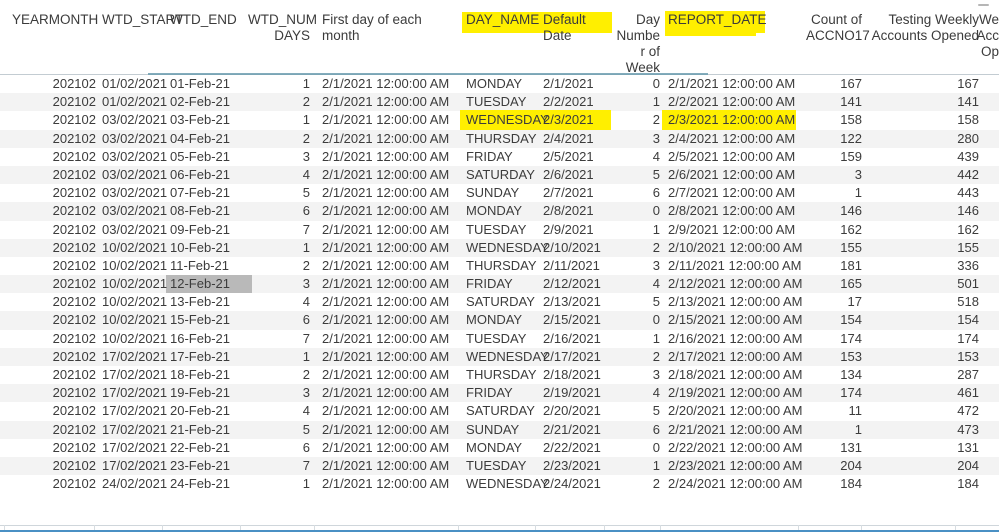 Image resolution: width=999 pixels, height=532 pixels. I want to click on cell-count_accno17: 162, so click(834, 230).